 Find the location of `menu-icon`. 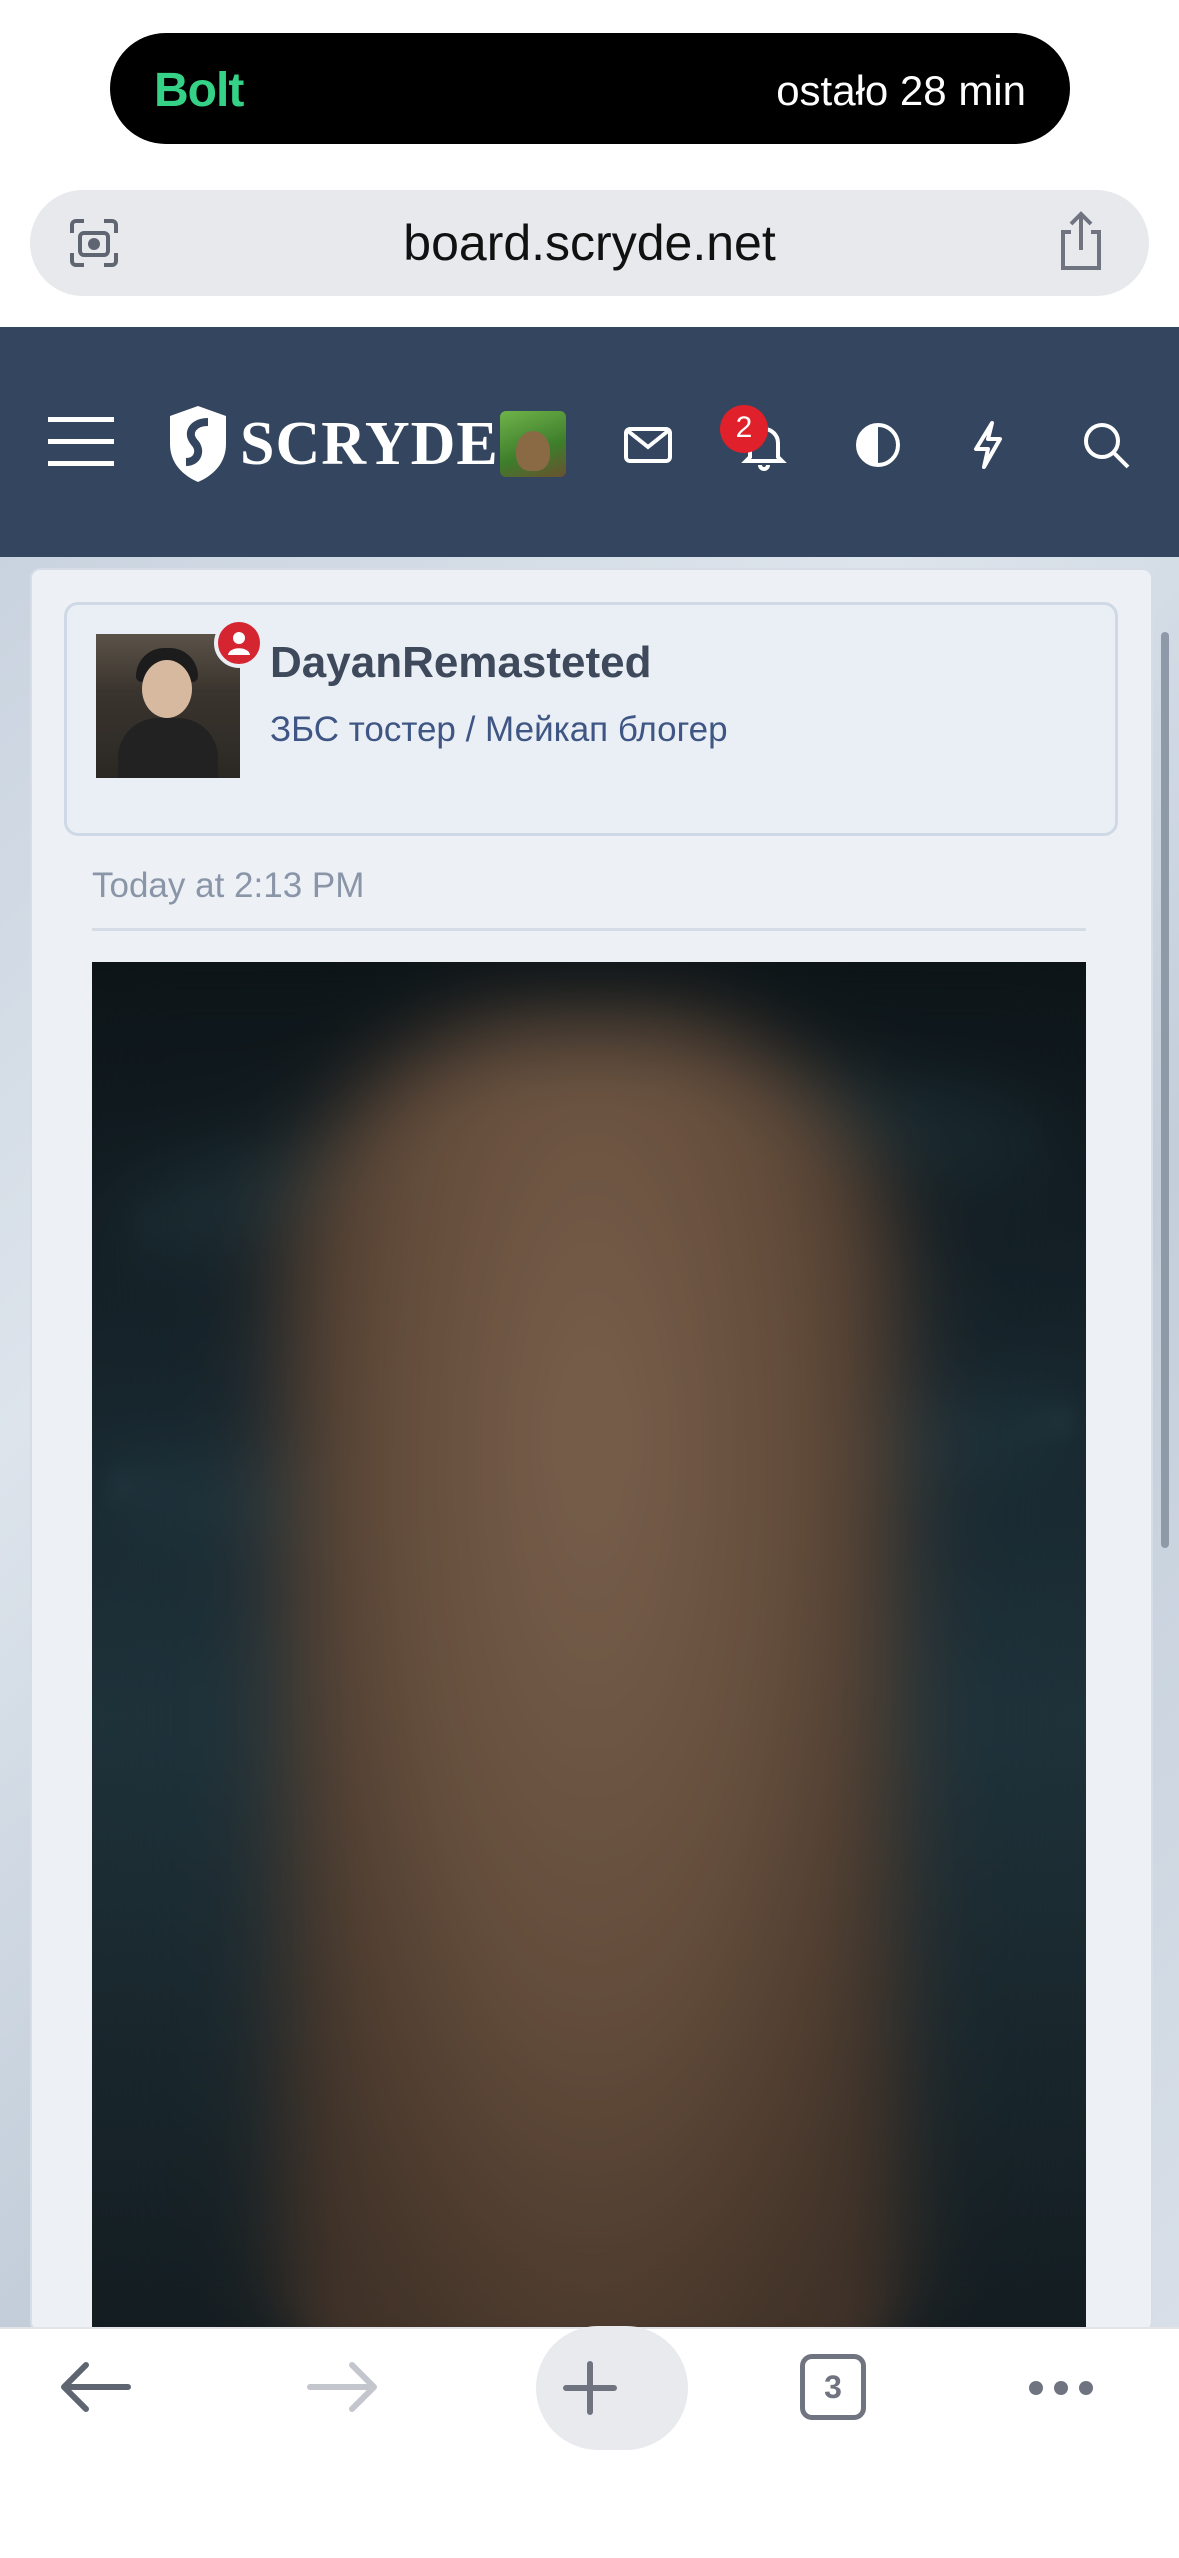

menu-icon is located at coordinates (81, 441).